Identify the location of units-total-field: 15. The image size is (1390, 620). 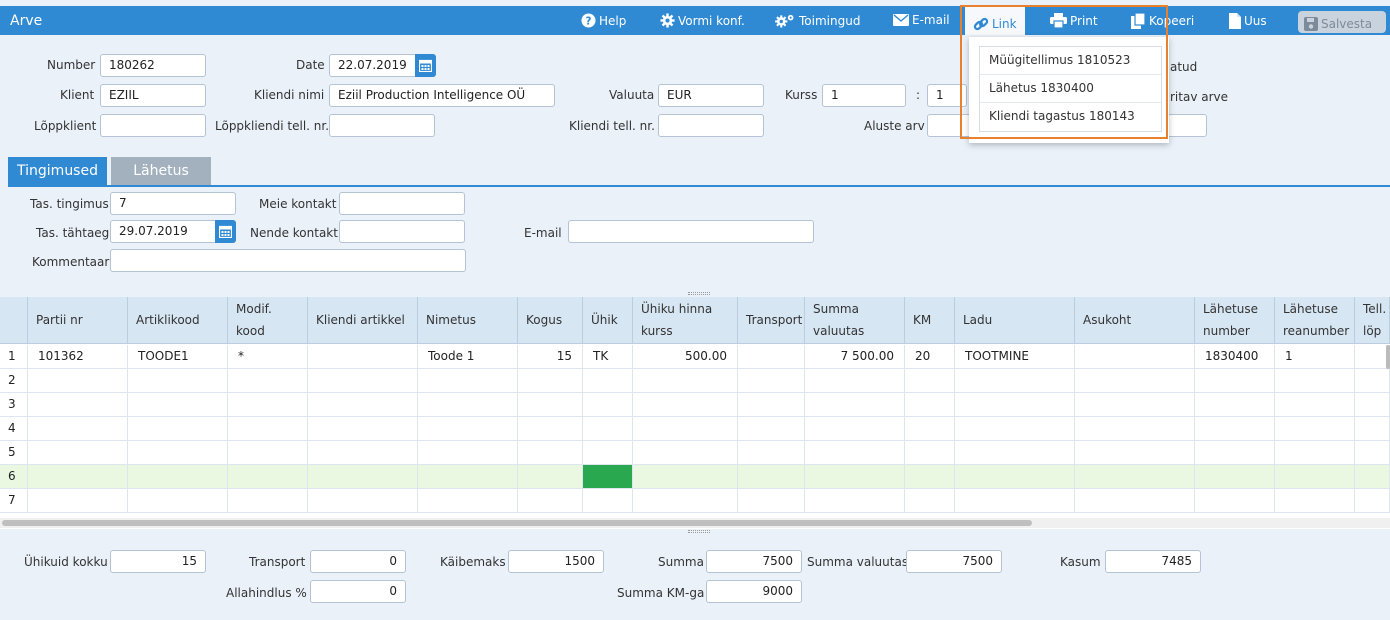
(158, 561).